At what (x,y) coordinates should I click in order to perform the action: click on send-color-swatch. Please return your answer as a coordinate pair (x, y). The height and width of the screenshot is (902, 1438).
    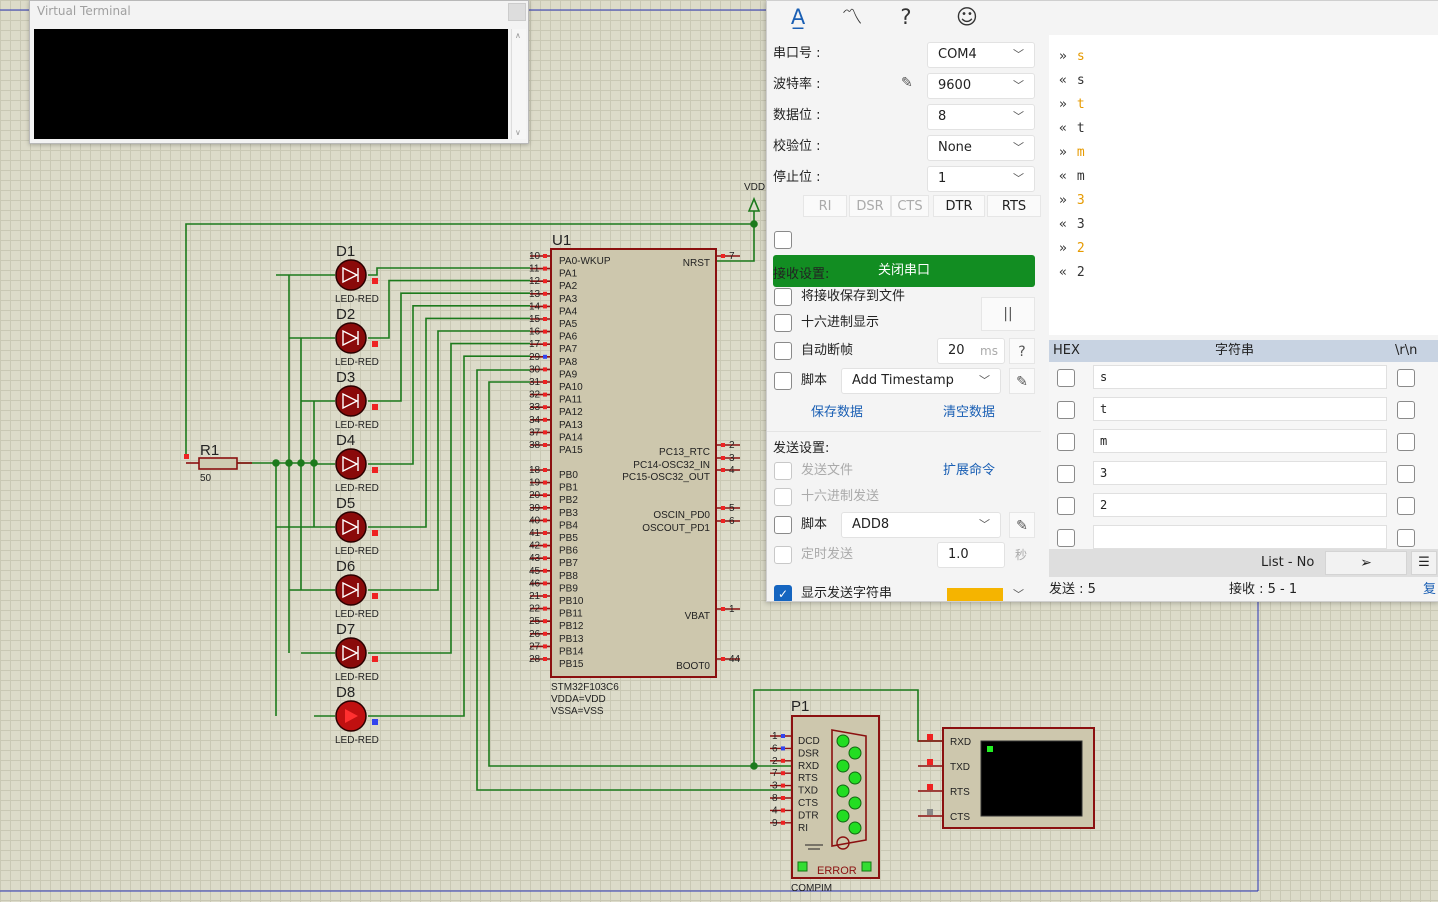
    Looking at the image, I should click on (975, 594).